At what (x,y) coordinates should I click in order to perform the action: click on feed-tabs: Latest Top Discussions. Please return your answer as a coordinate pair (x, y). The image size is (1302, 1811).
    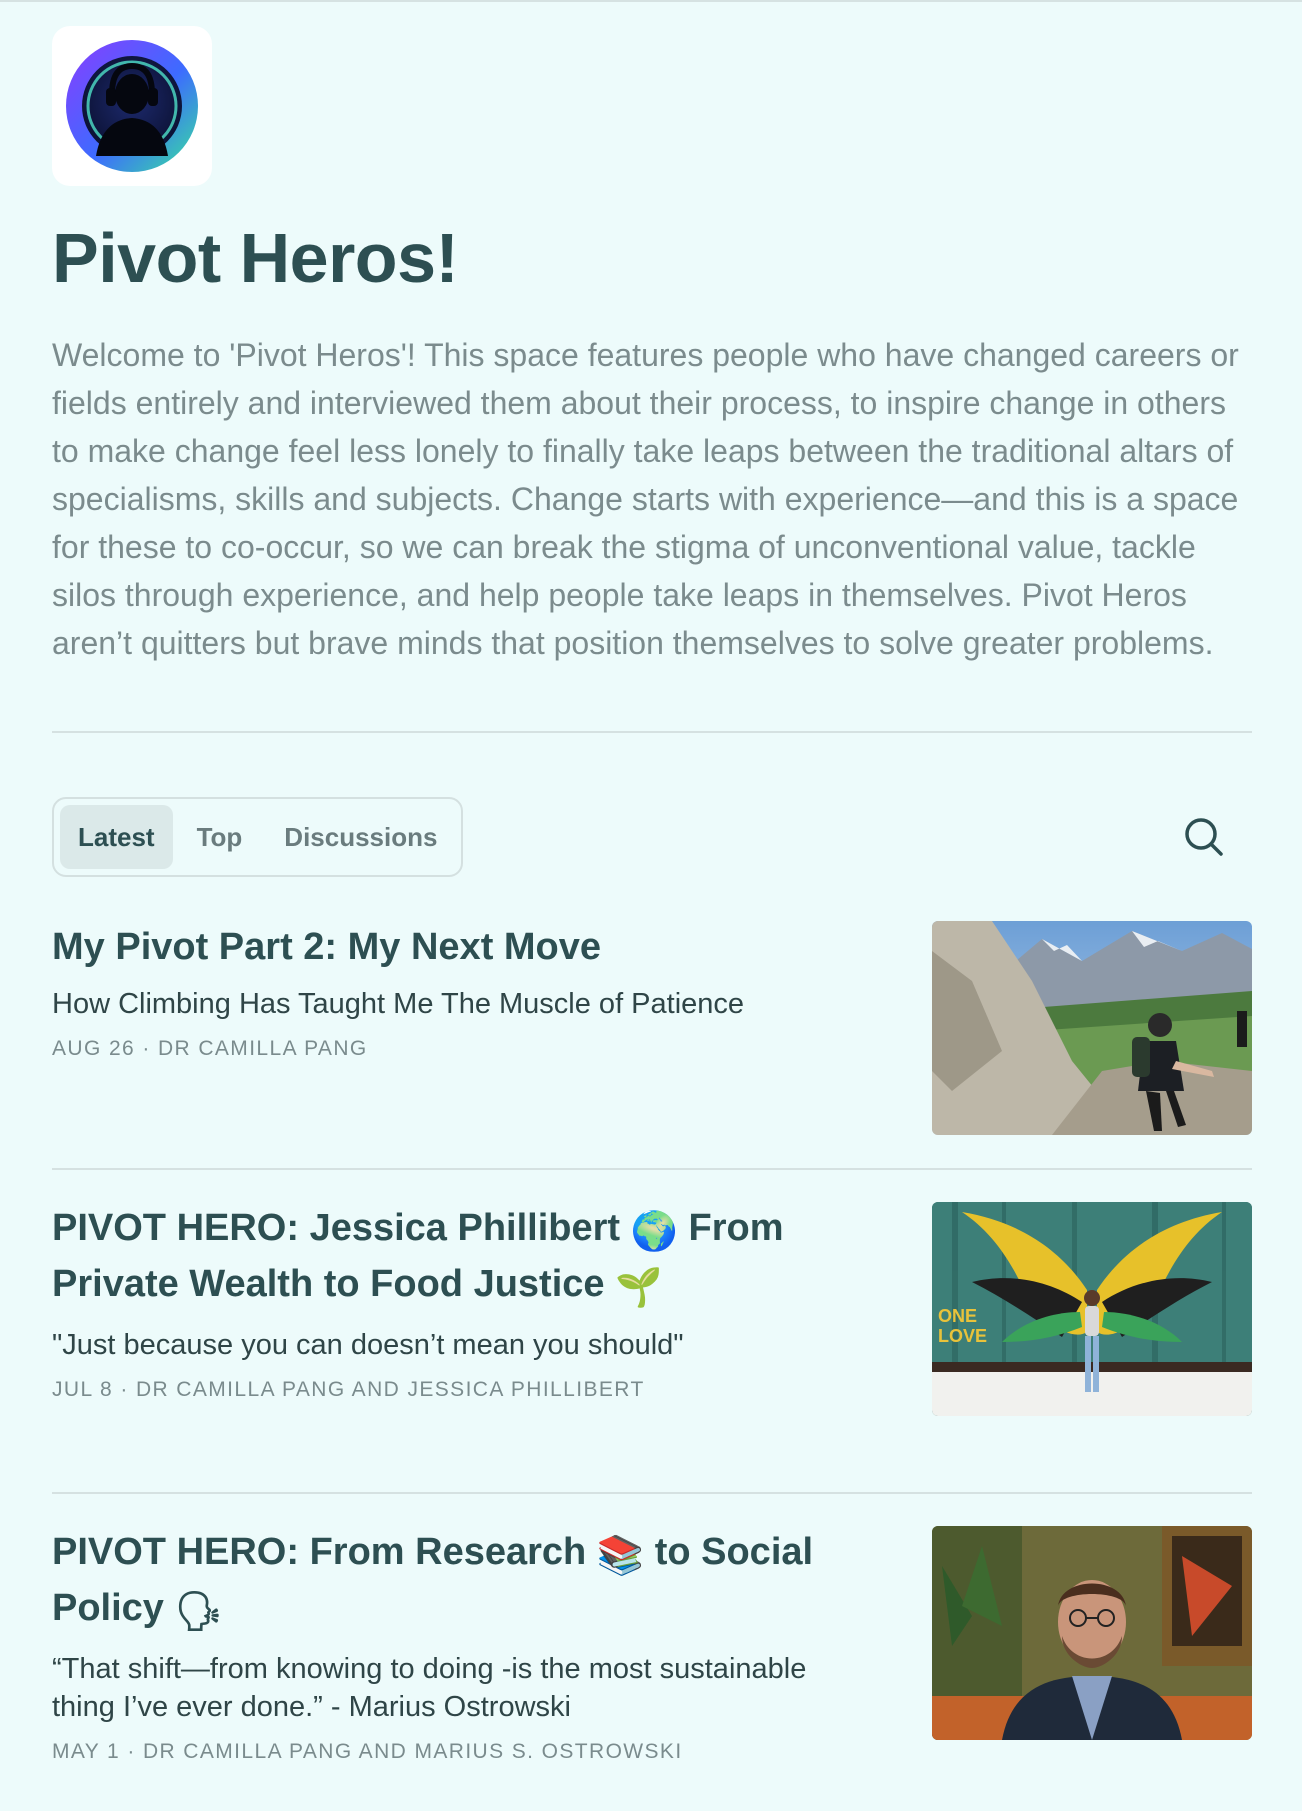
    Looking at the image, I should click on (258, 837).